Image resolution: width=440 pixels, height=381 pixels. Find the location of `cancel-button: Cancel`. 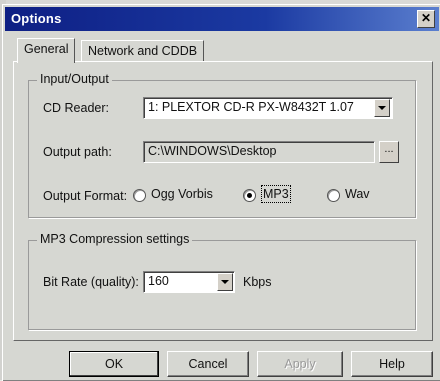

cancel-button: Cancel is located at coordinates (208, 364).